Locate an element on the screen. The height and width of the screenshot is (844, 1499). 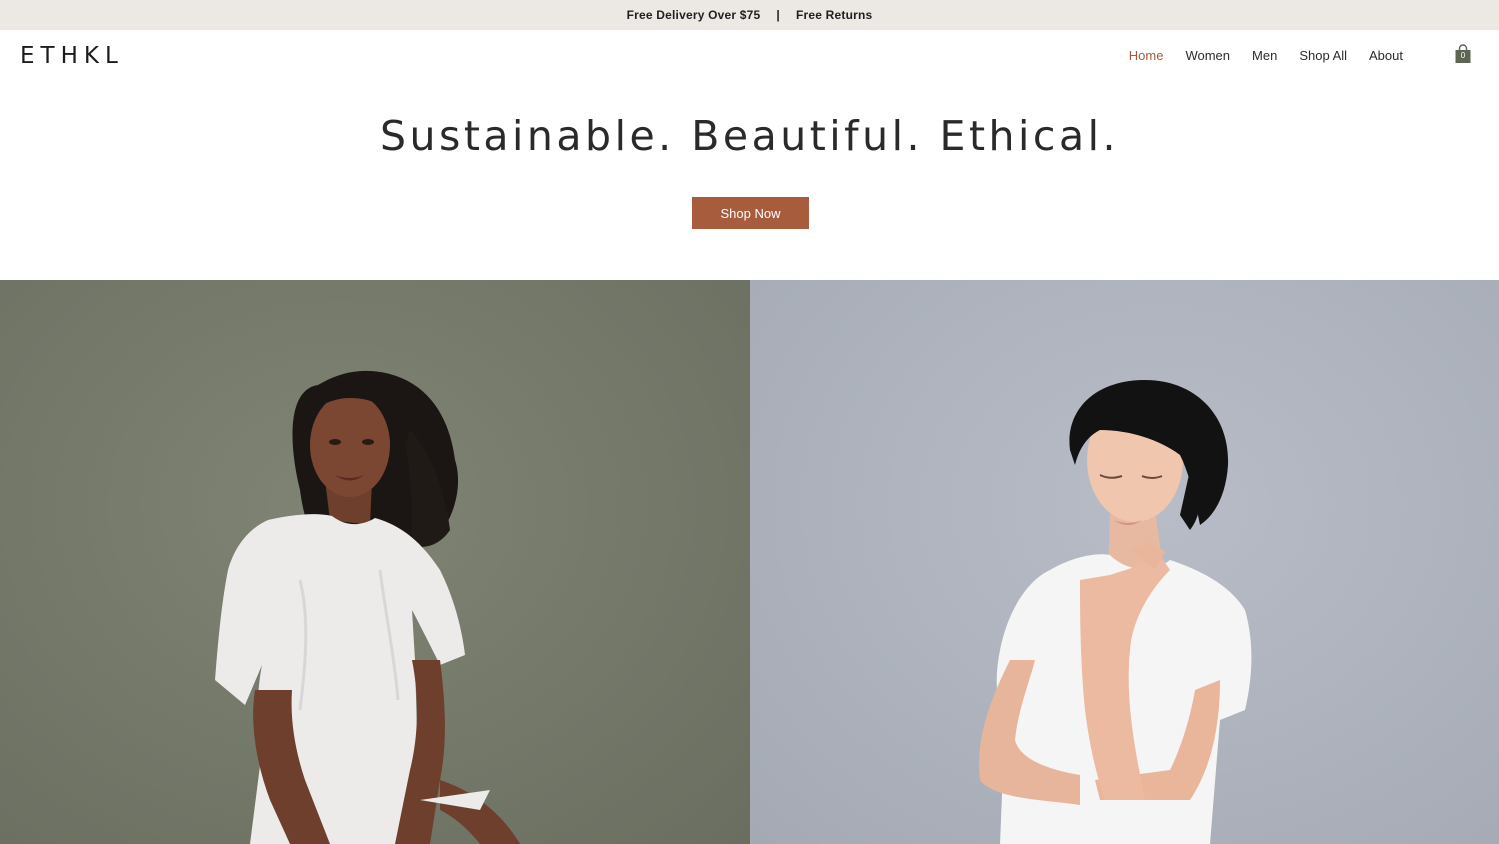
cart-count: 0 is located at coordinates (1463, 55).